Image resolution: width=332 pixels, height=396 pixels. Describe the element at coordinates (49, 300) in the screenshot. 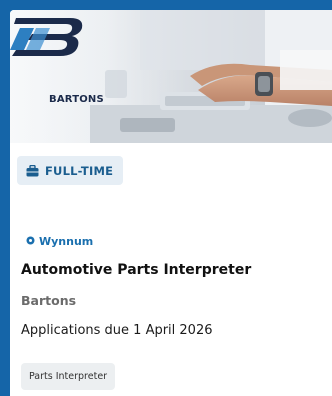

I see `company-name: Bartons` at that location.